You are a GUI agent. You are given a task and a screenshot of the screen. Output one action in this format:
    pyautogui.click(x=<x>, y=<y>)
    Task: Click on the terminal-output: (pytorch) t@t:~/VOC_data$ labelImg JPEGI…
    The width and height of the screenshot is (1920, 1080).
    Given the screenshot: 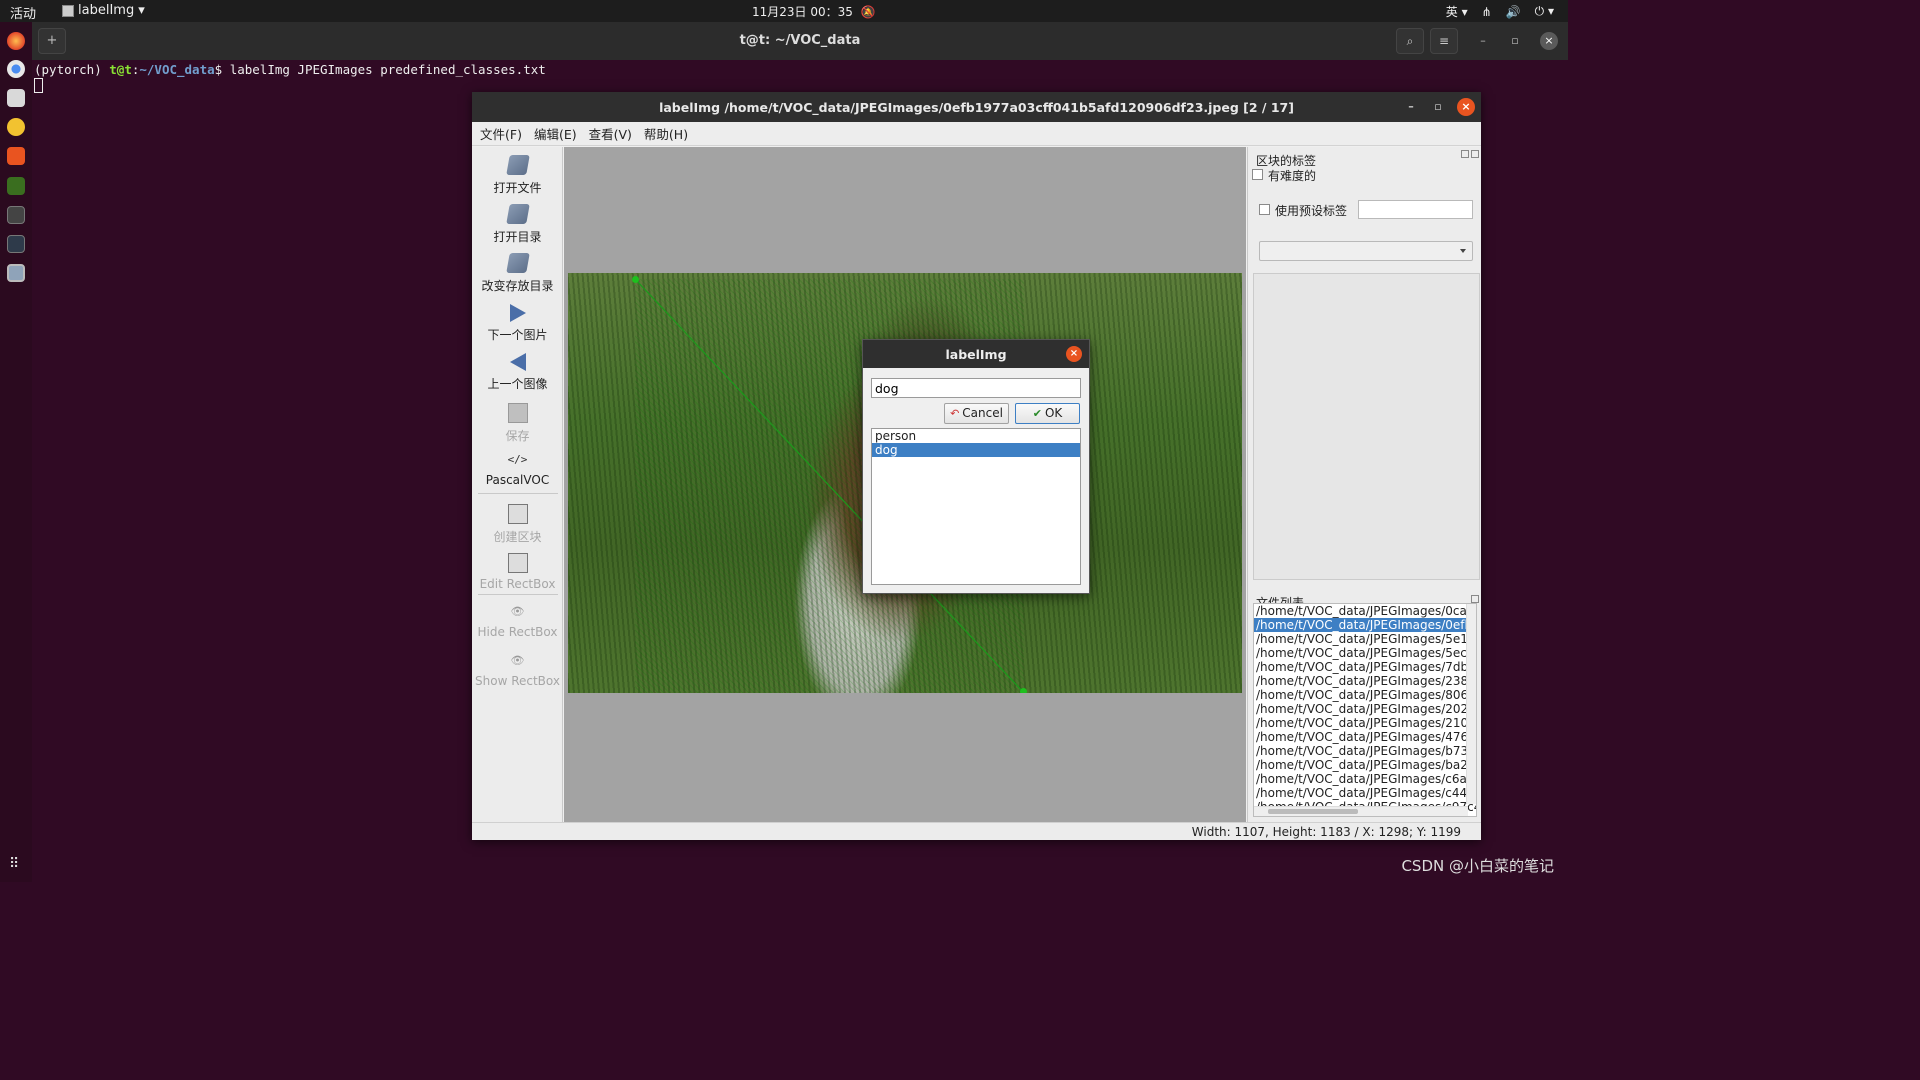 What is the action you would take?
    pyautogui.click(x=290, y=69)
    